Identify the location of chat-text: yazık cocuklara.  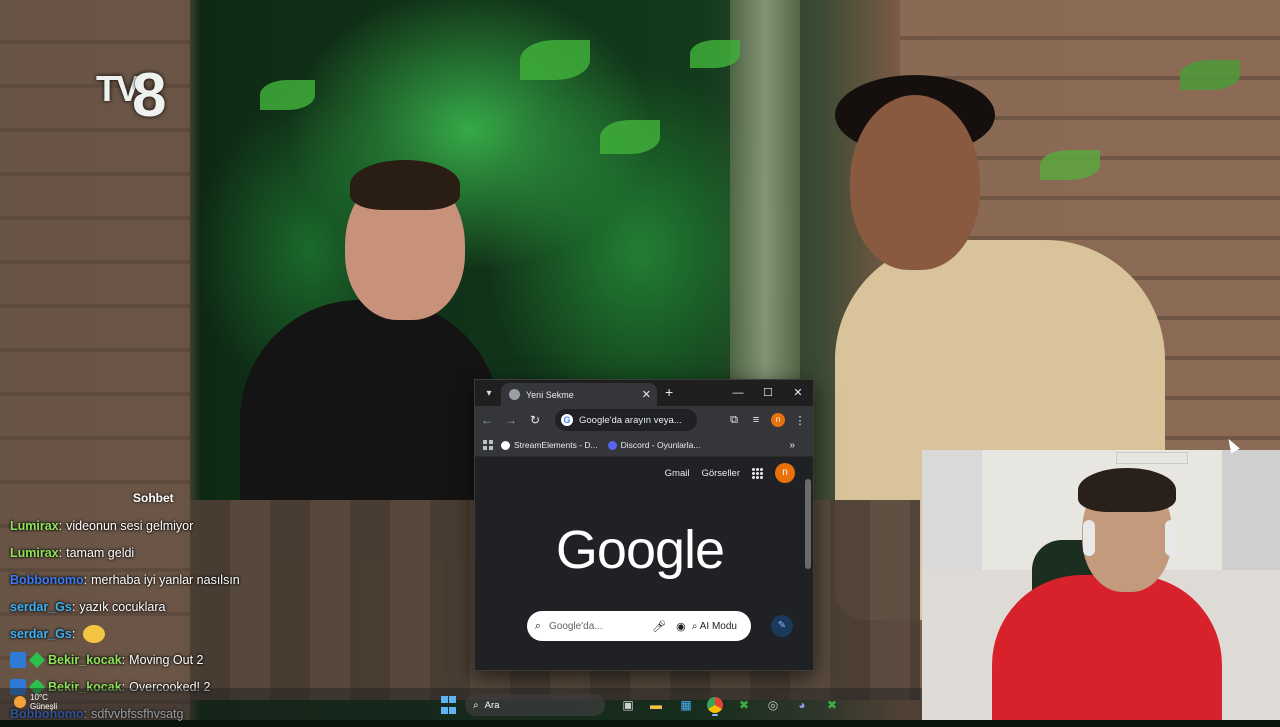
(122, 606).